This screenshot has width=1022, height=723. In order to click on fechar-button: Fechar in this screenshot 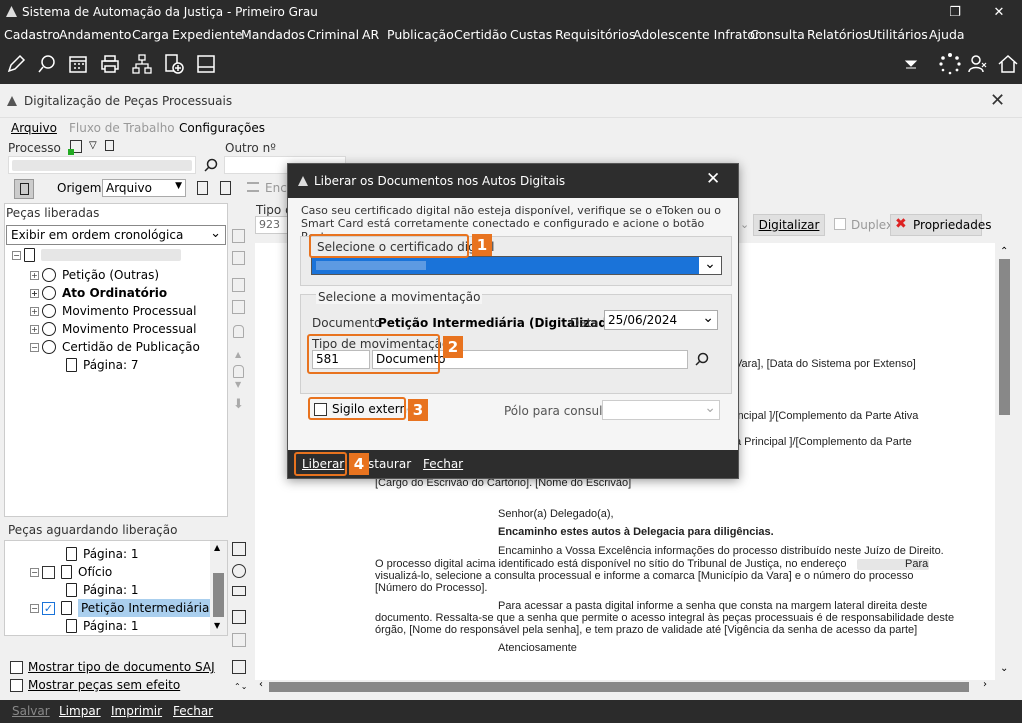, I will do `click(193, 711)`.